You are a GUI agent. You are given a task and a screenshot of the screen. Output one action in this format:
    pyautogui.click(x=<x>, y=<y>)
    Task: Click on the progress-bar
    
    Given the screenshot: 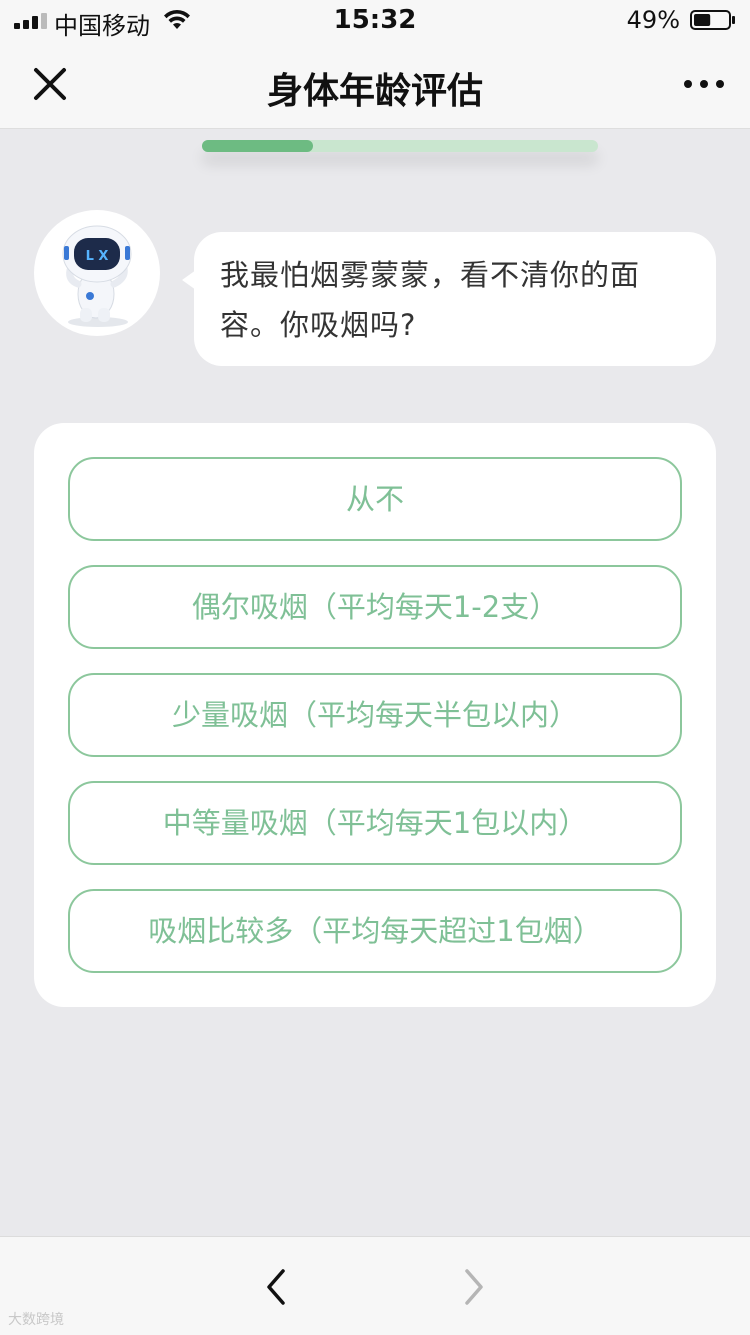 What is the action you would take?
    pyautogui.click(x=400, y=146)
    